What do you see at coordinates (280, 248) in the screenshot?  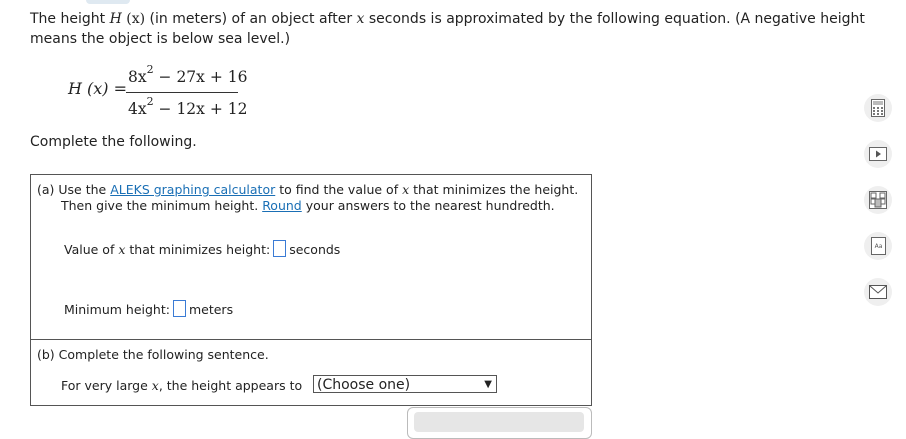 I see `x-value-input` at bounding box center [280, 248].